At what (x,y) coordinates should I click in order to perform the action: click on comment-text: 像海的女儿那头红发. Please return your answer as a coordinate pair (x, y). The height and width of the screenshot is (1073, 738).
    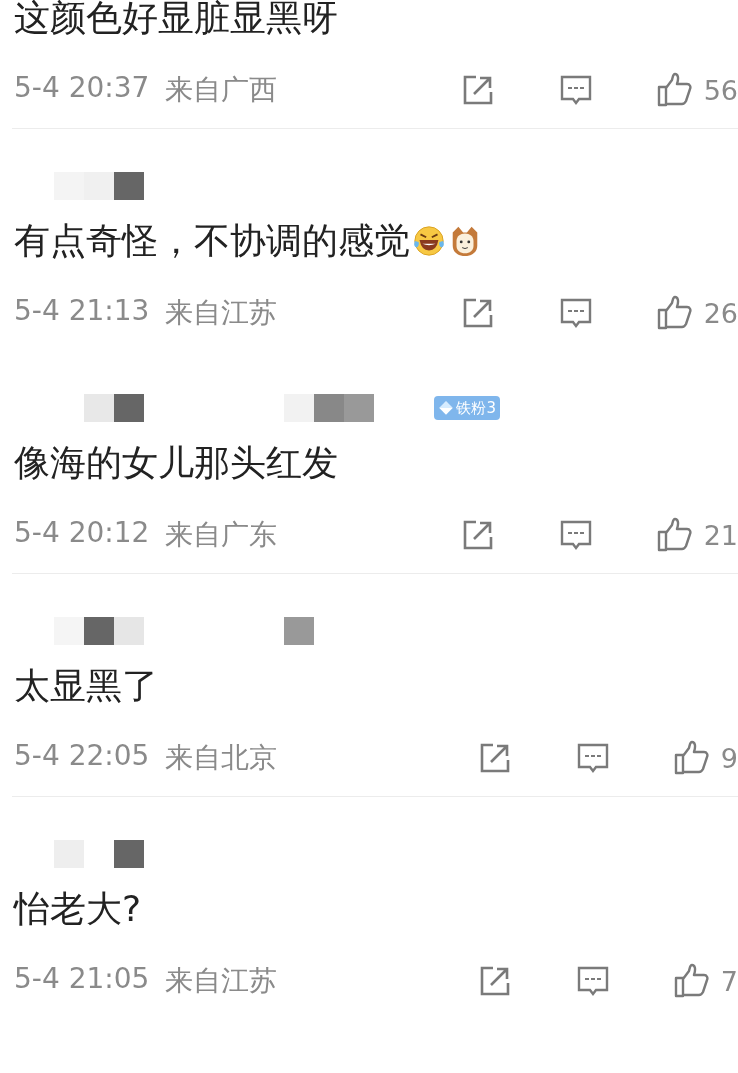
    Looking at the image, I should click on (176, 463).